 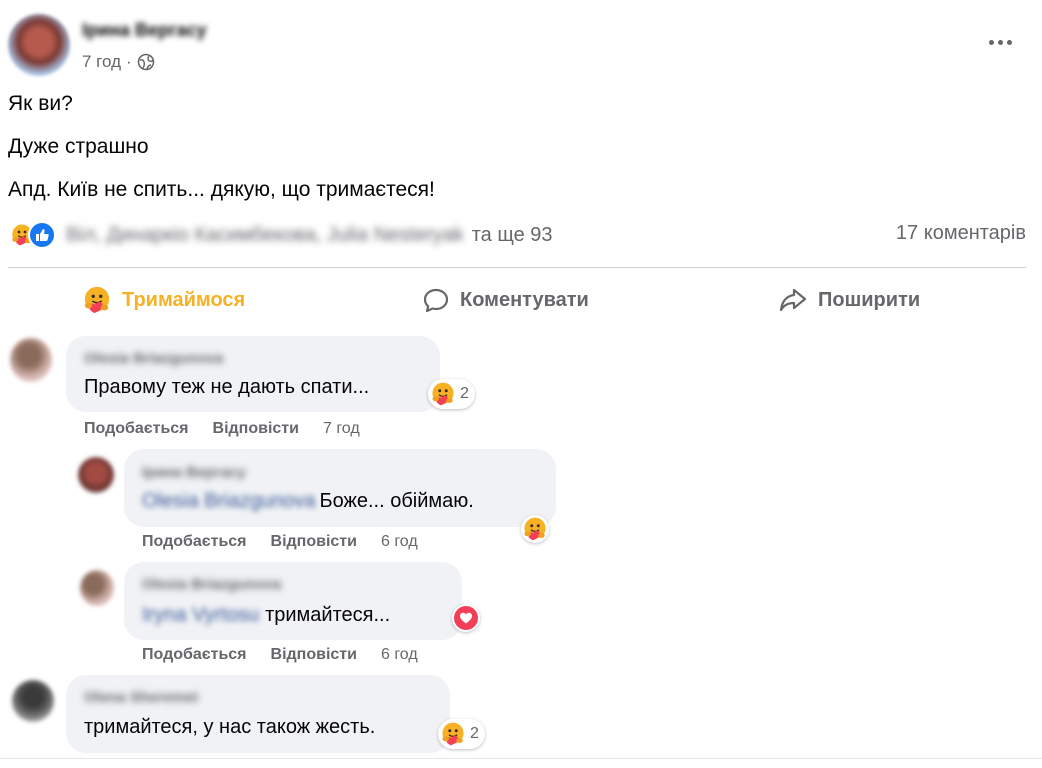 I want to click on reactors-more: та ще 93, so click(x=512, y=235).